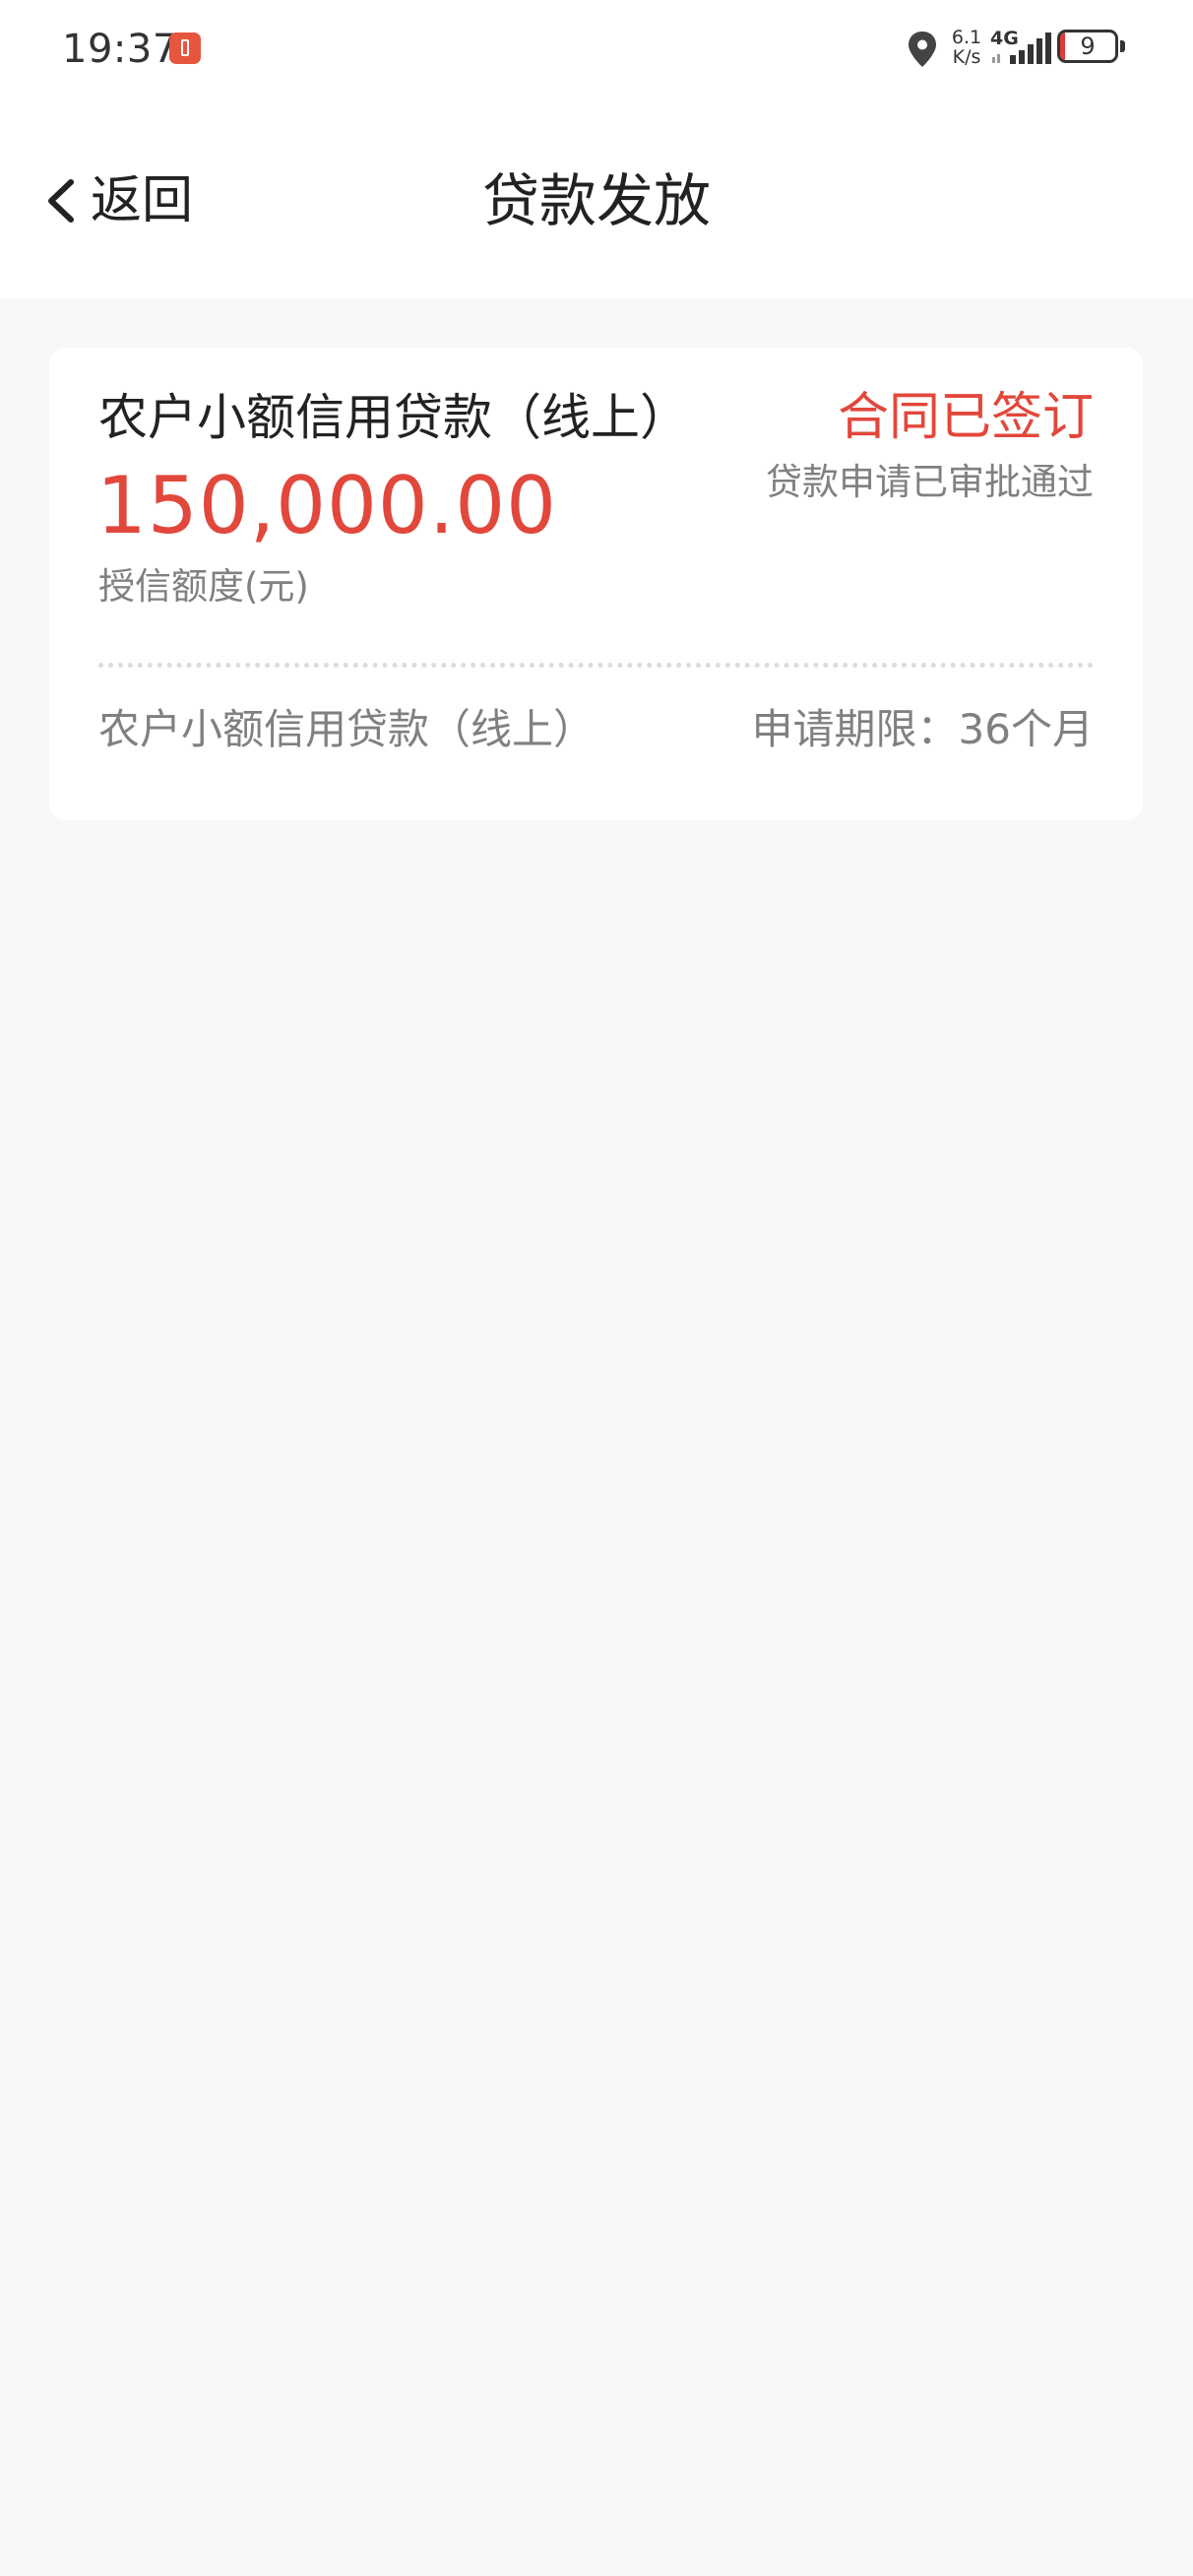  What do you see at coordinates (922, 729) in the screenshot?
I see `loan-term: 申请期限：36个月` at bounding box center [922, 729].